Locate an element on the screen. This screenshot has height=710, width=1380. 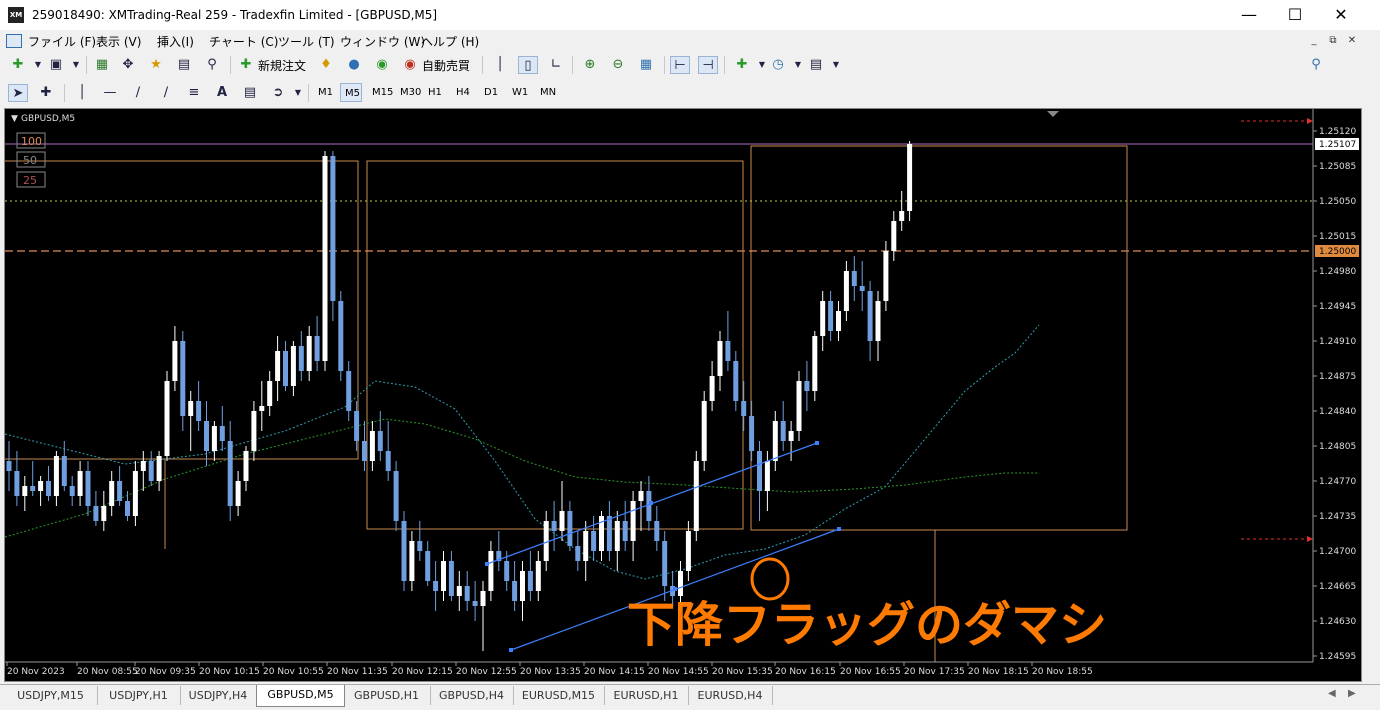
shift-marker-icon is located at coordinates (1053, 114).